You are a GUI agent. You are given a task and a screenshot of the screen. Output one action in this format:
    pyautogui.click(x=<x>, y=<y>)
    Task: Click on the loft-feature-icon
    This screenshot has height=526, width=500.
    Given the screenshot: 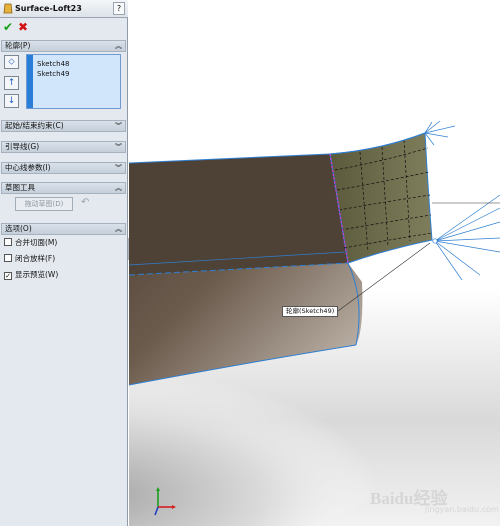 What is the action you would take?
    pyautogui.click(x=8, y=8)
    